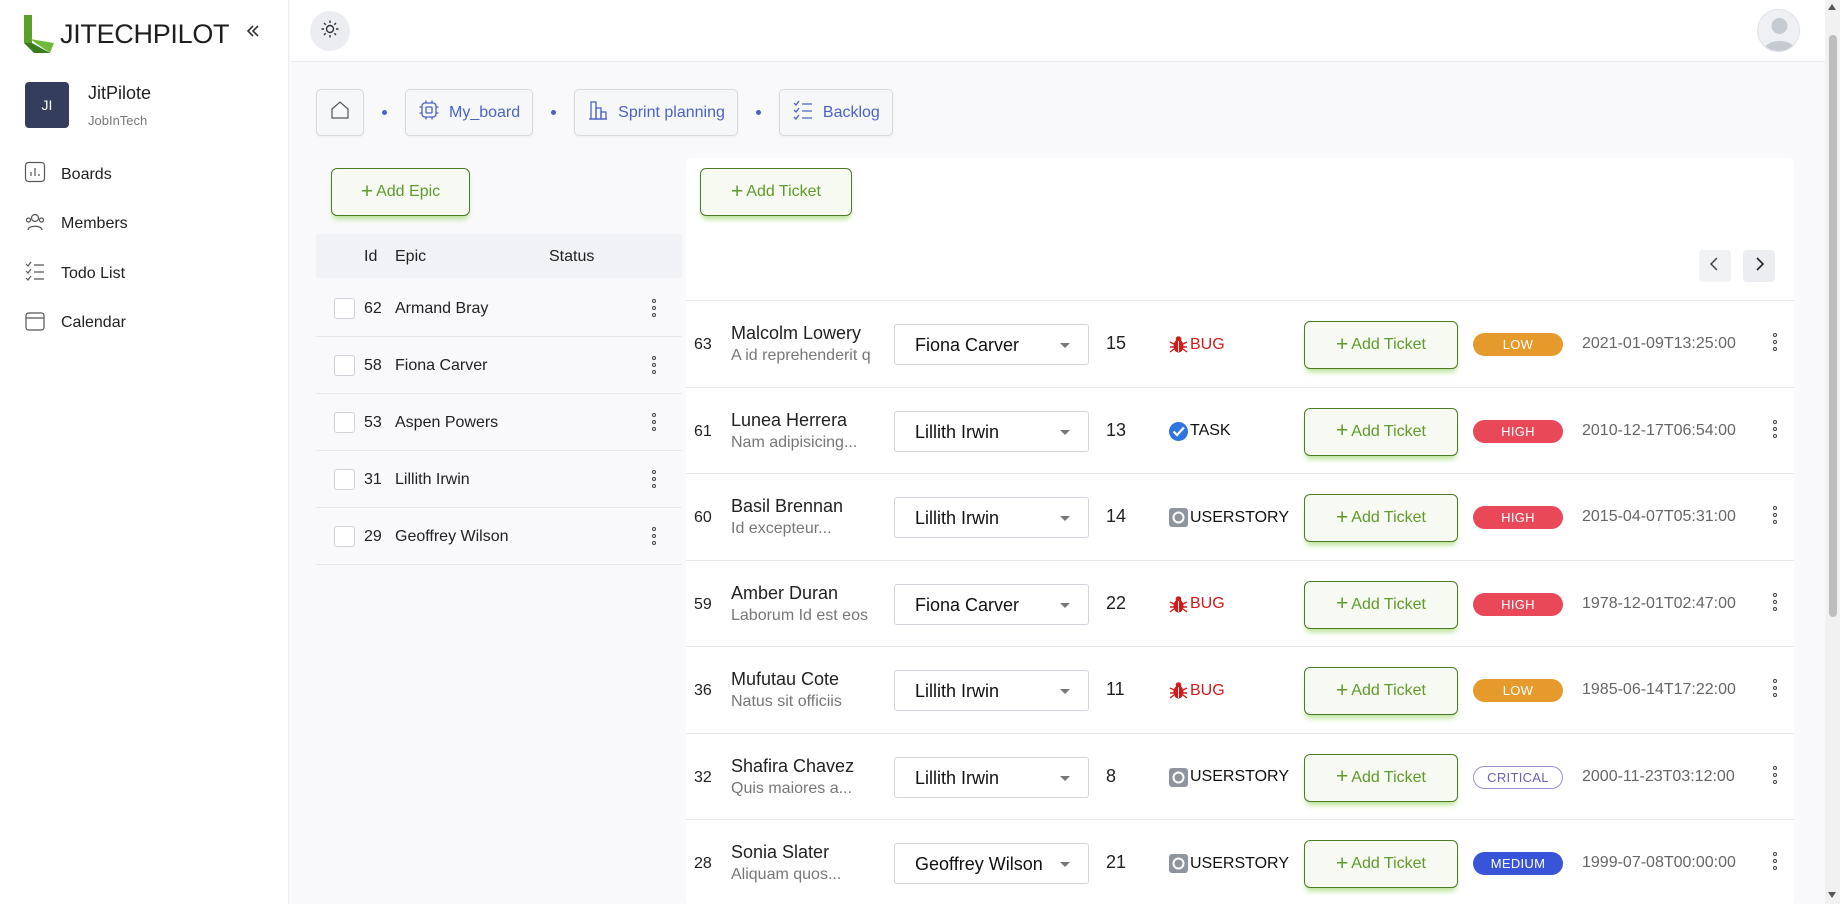  Describe the element at coordinates (1210, 430) in the screenshot. I see `ticket-type-label: TASK` at that location.